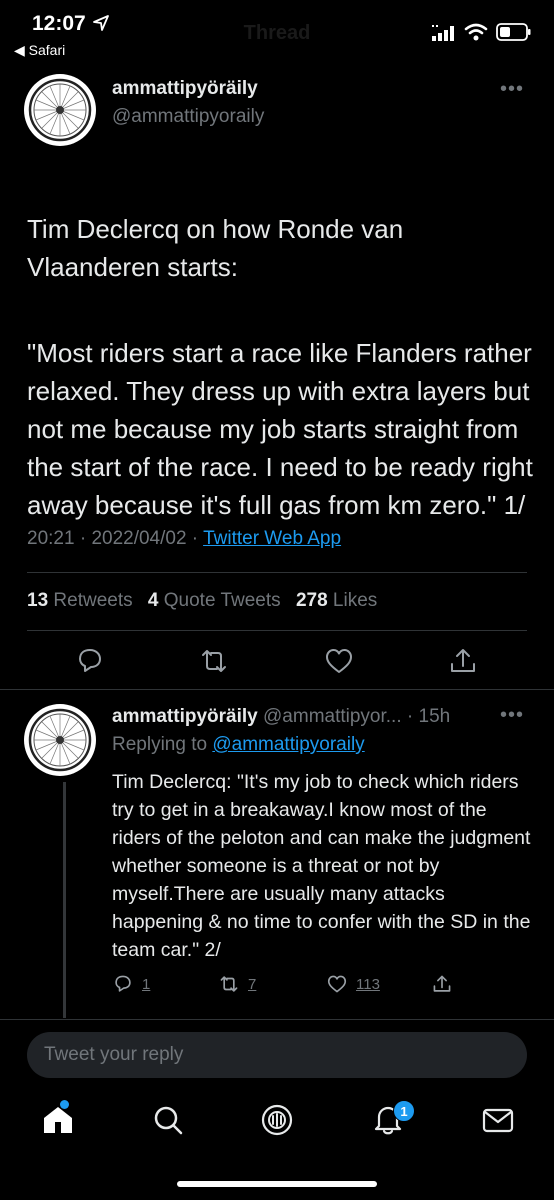 Image resolution: width=554 pixels, height=1200 pixels. I want to click on replying-to-label: Replying to, so click(160, 744).